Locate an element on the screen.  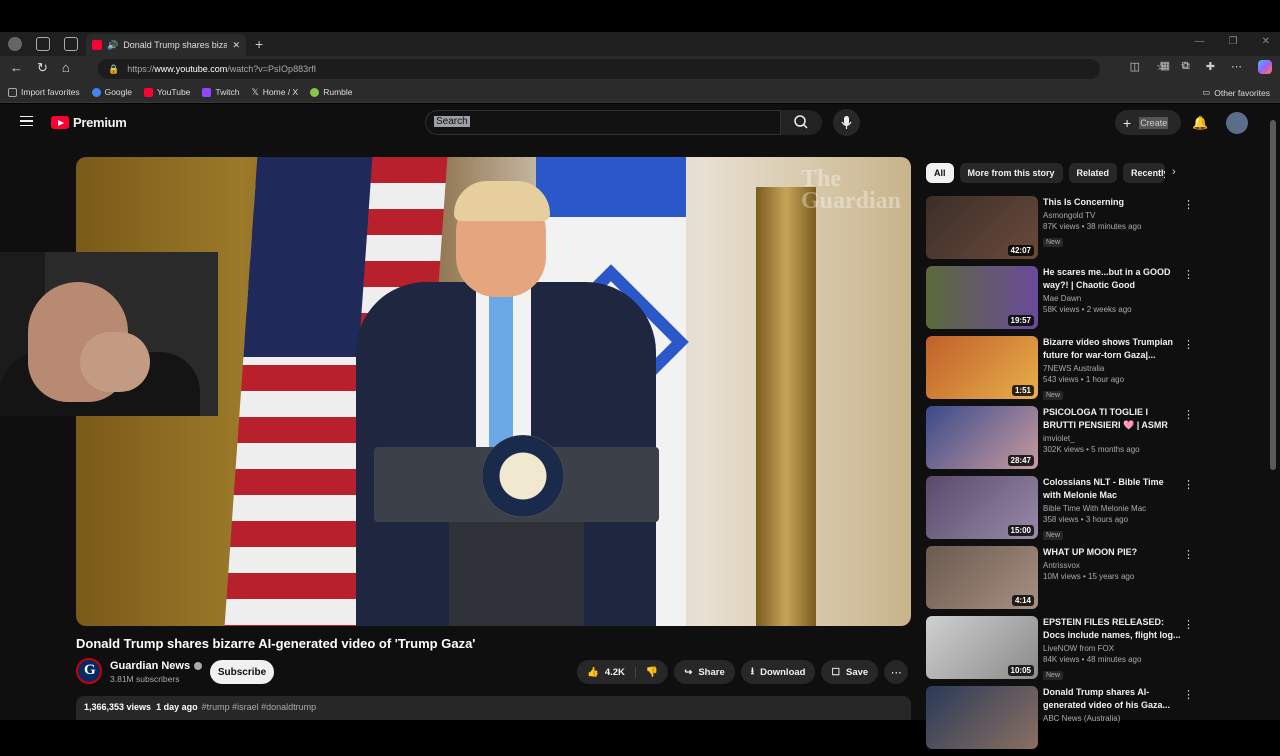
youtube-logo: Premium is located at coordinates (89, 122).